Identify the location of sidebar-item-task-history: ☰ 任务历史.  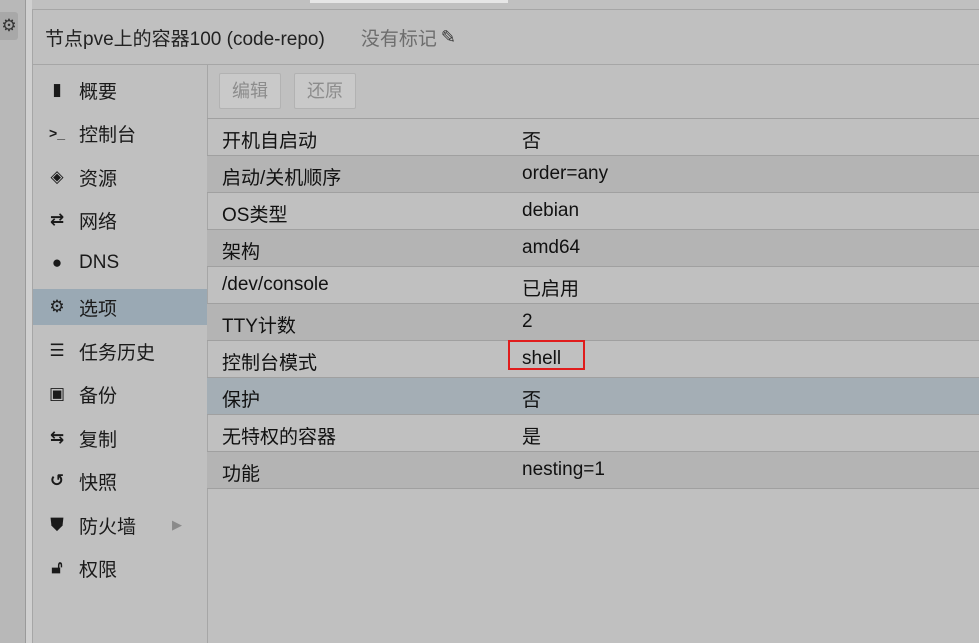
(120, 351).